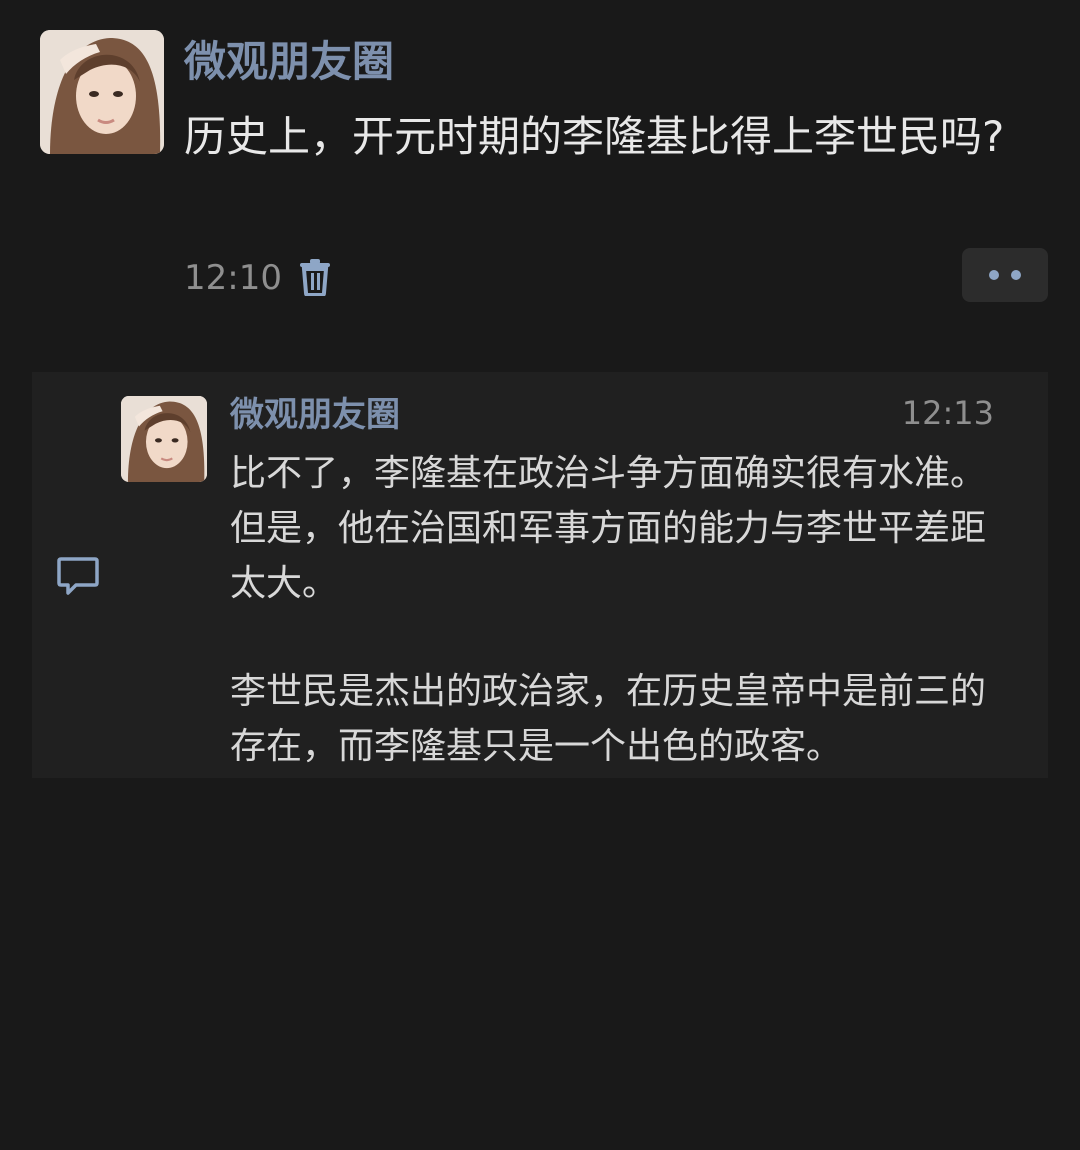 This screenshot has height=1150, width=1080. What do you see at coordinates (233, 278) in the screenshot?
I see `post-timestamp: 12:10` at bounding box center [233, 278].